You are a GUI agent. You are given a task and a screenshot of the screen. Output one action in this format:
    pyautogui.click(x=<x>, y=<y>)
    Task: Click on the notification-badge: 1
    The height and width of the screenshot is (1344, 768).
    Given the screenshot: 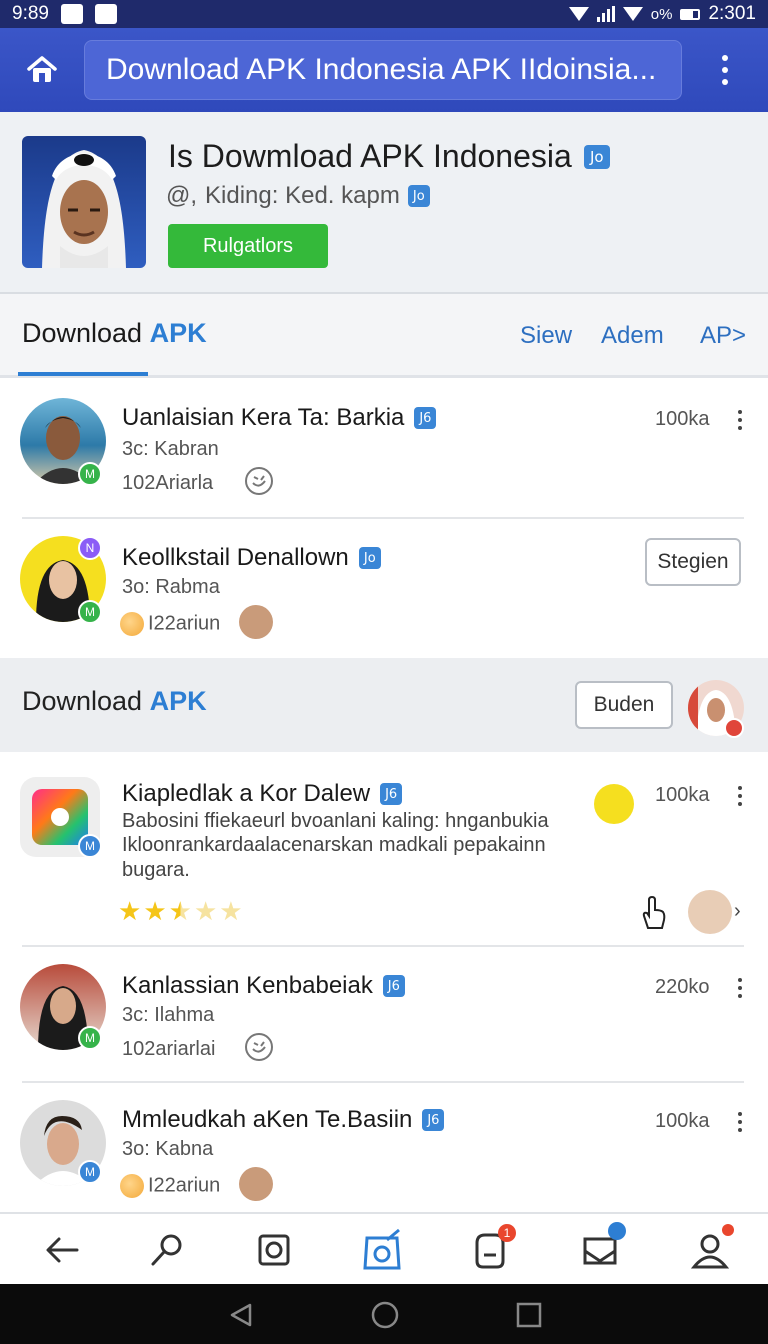 What is the action you would take?
    pyautogui.click(x=507, y=1233)
    